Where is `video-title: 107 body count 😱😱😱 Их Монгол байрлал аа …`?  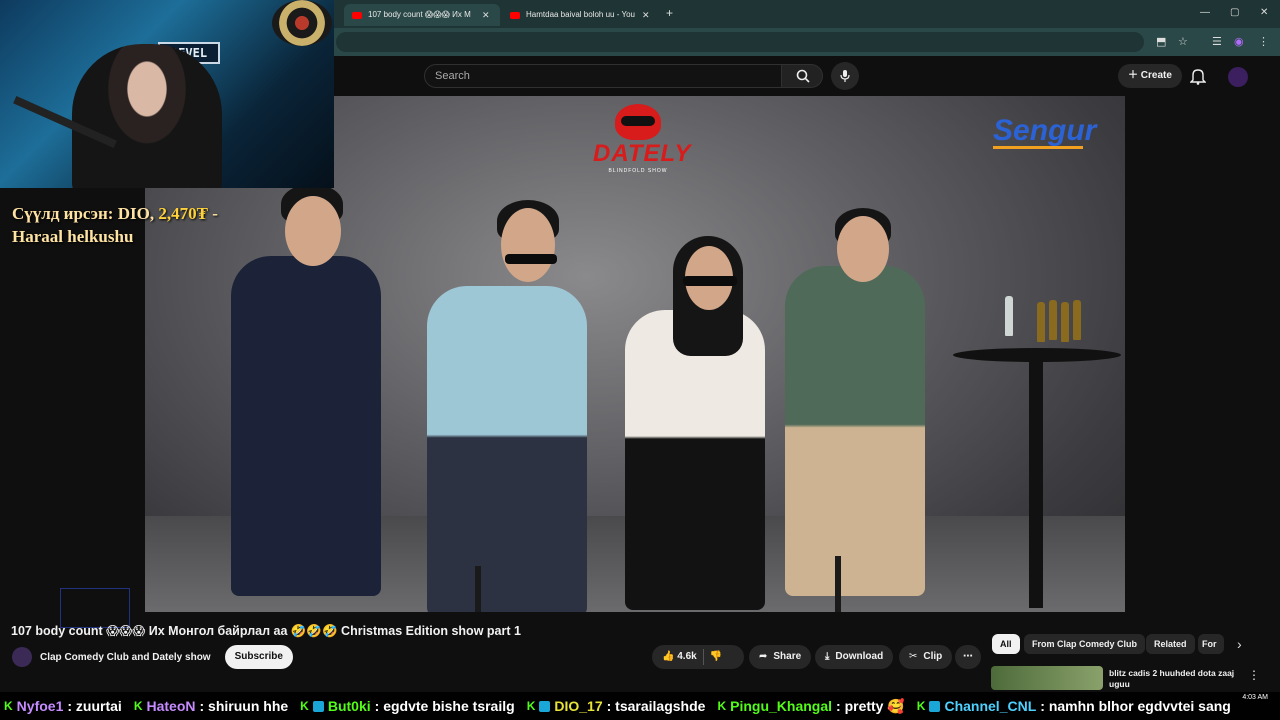
video-title: 107 body count 😱😱😱 Их Монгол байрлал аа … is located at coordinates (266, 631).